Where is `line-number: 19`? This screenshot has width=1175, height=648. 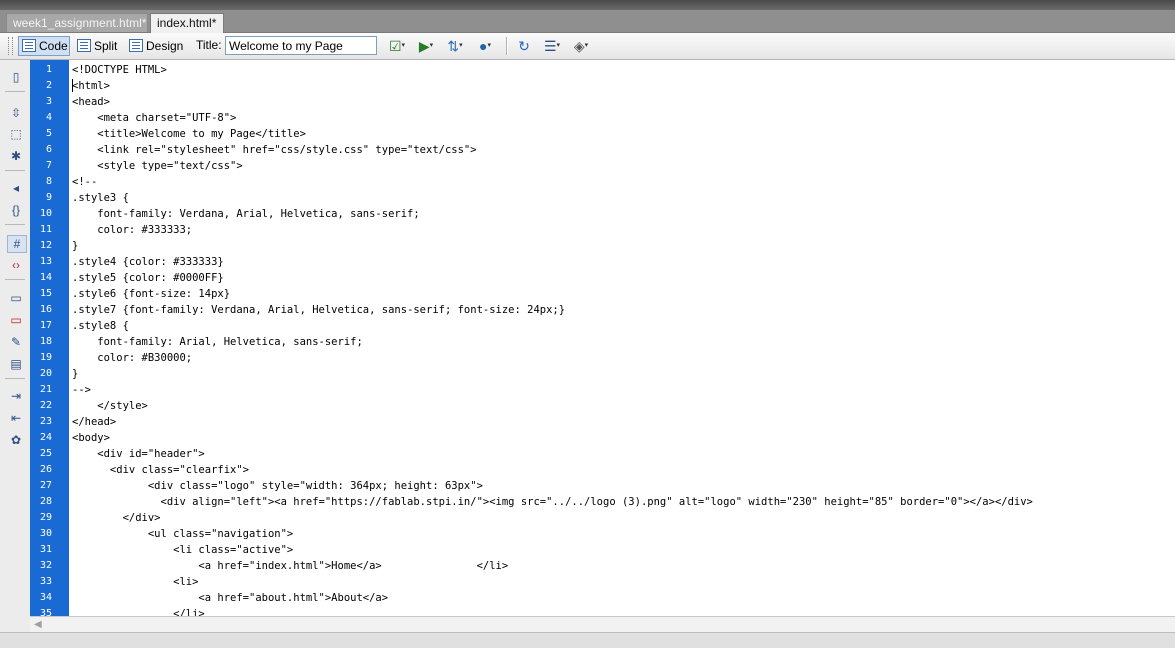 line-number: 19 is located at coordinates (37, 358).